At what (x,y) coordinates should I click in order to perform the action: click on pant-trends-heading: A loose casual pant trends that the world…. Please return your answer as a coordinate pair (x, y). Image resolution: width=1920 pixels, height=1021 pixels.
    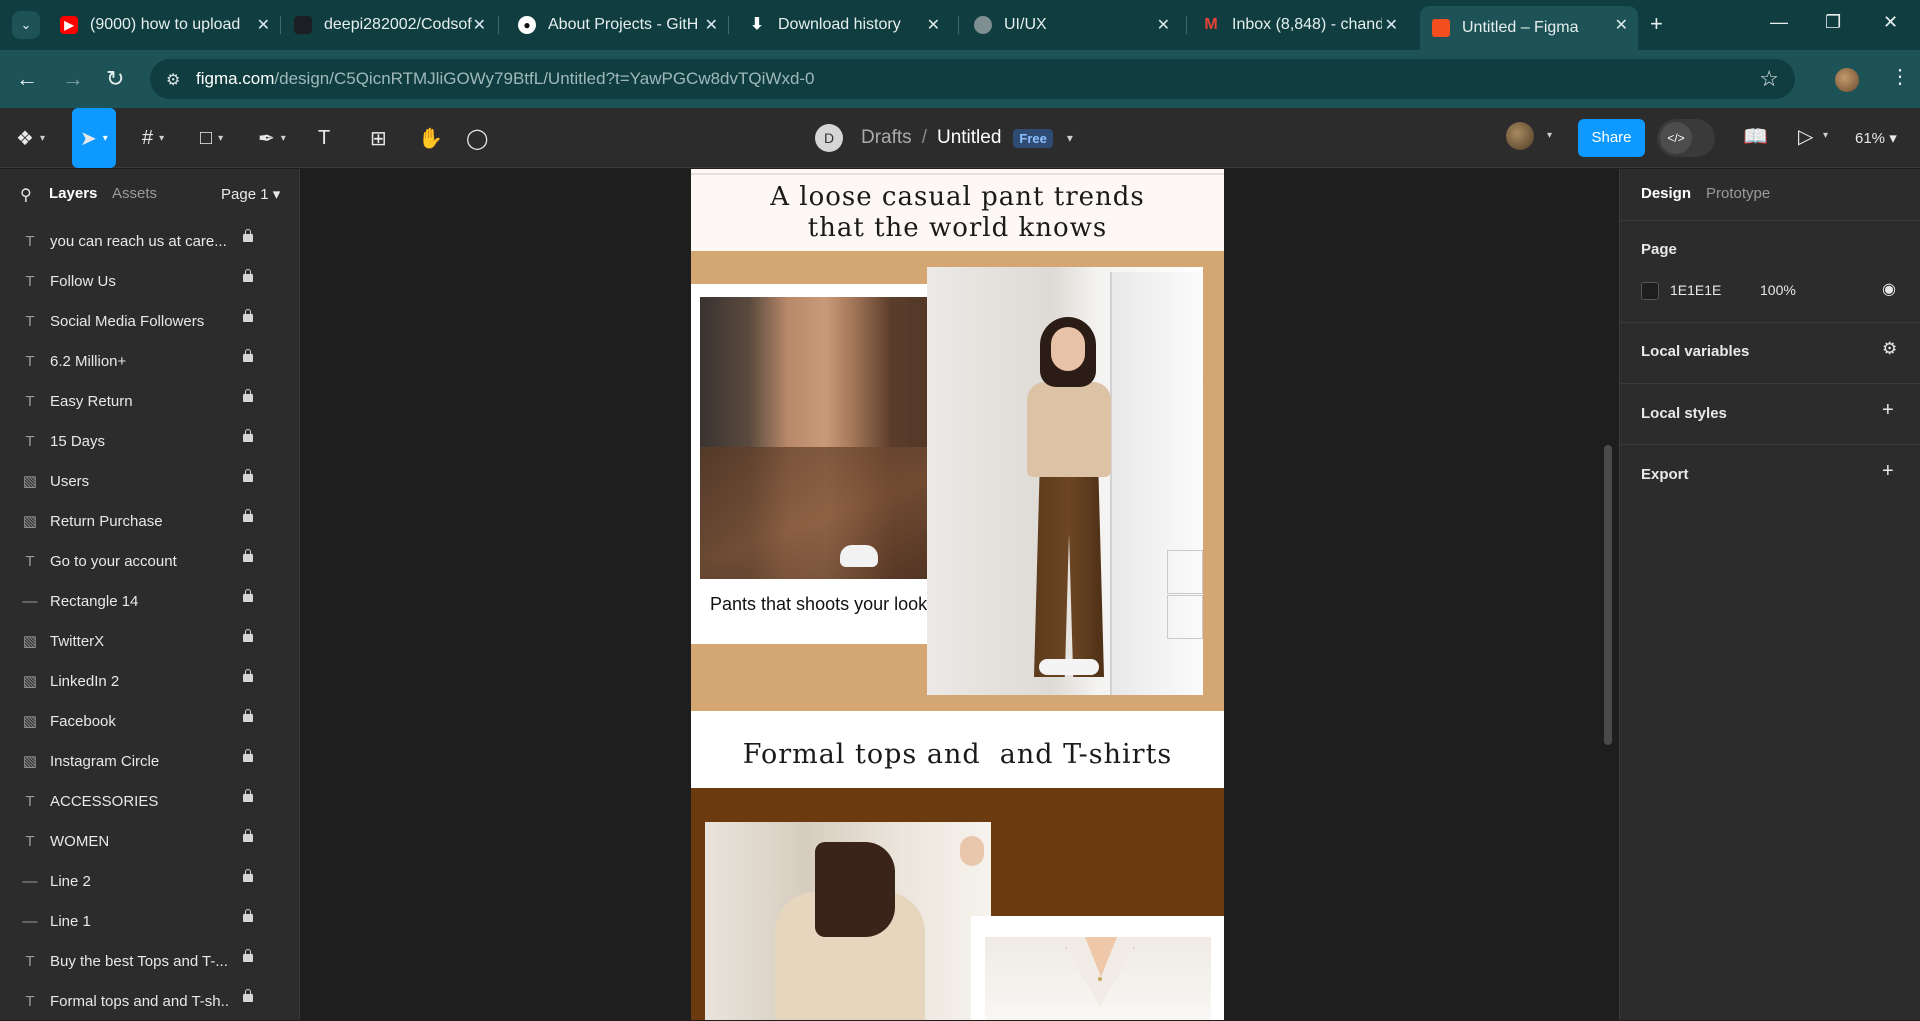
    Looking at the image, I should click on (957, 213).